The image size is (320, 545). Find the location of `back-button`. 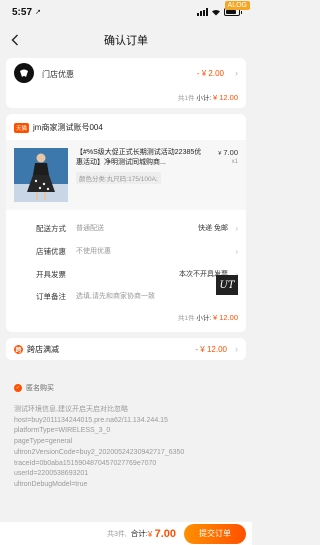

back-button is located at coordinates (15, 40).